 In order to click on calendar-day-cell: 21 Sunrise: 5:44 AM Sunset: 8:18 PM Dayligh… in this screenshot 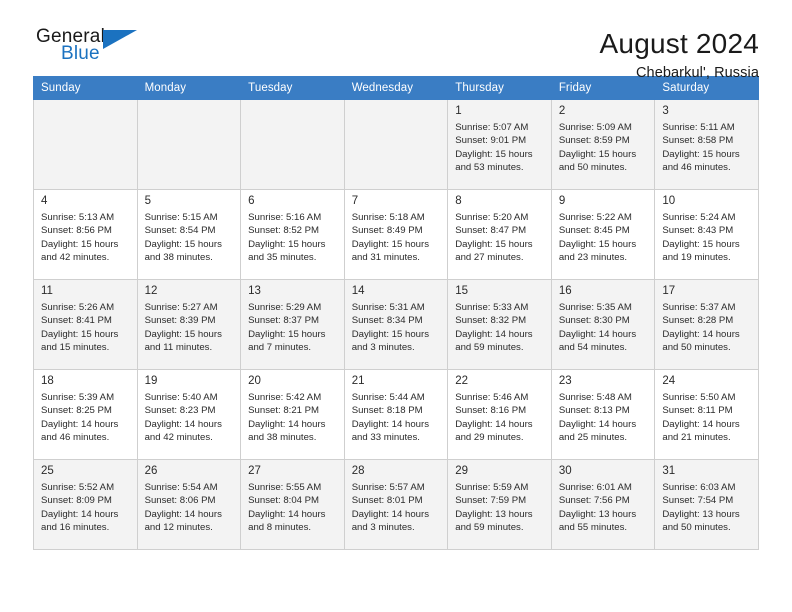, I will do `click(396, 414)`.